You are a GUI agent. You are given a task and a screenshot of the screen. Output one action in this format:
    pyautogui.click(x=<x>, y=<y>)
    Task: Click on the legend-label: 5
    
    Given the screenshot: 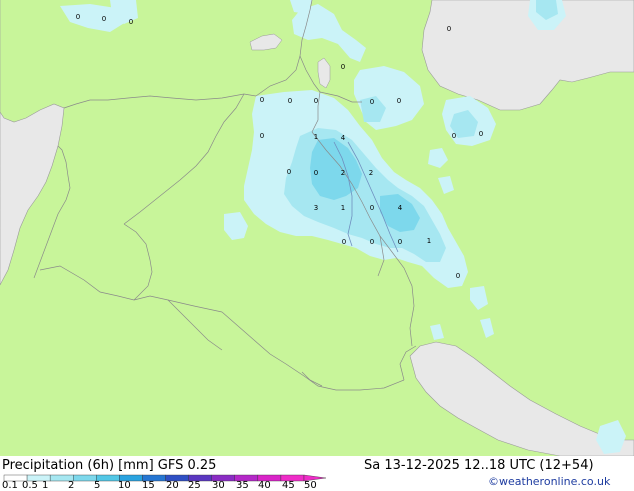 What is the action you would take?
    pyautogui.click(x=97, y=485)
    